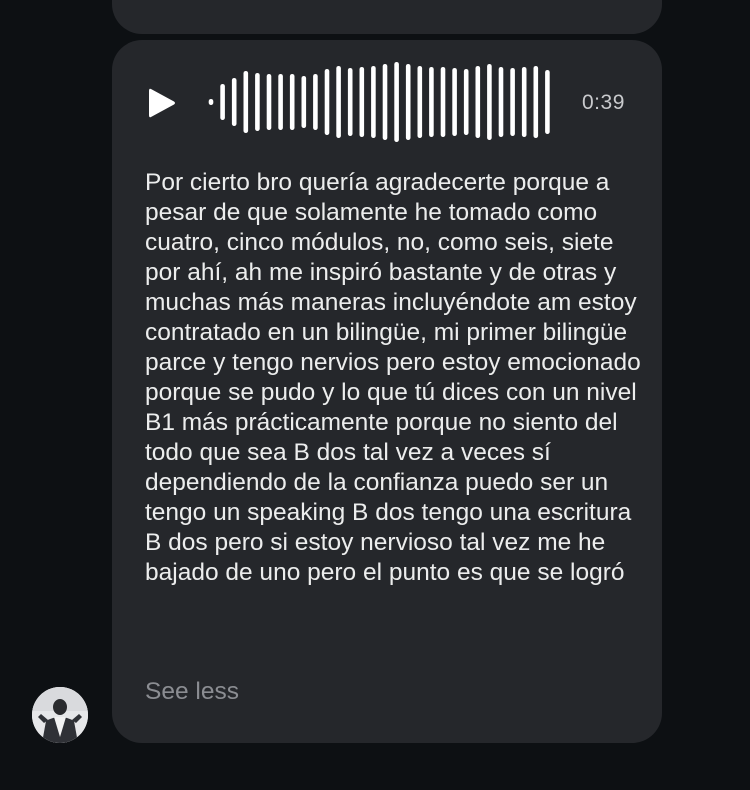  I want to click on play-button, so click(162, 103).